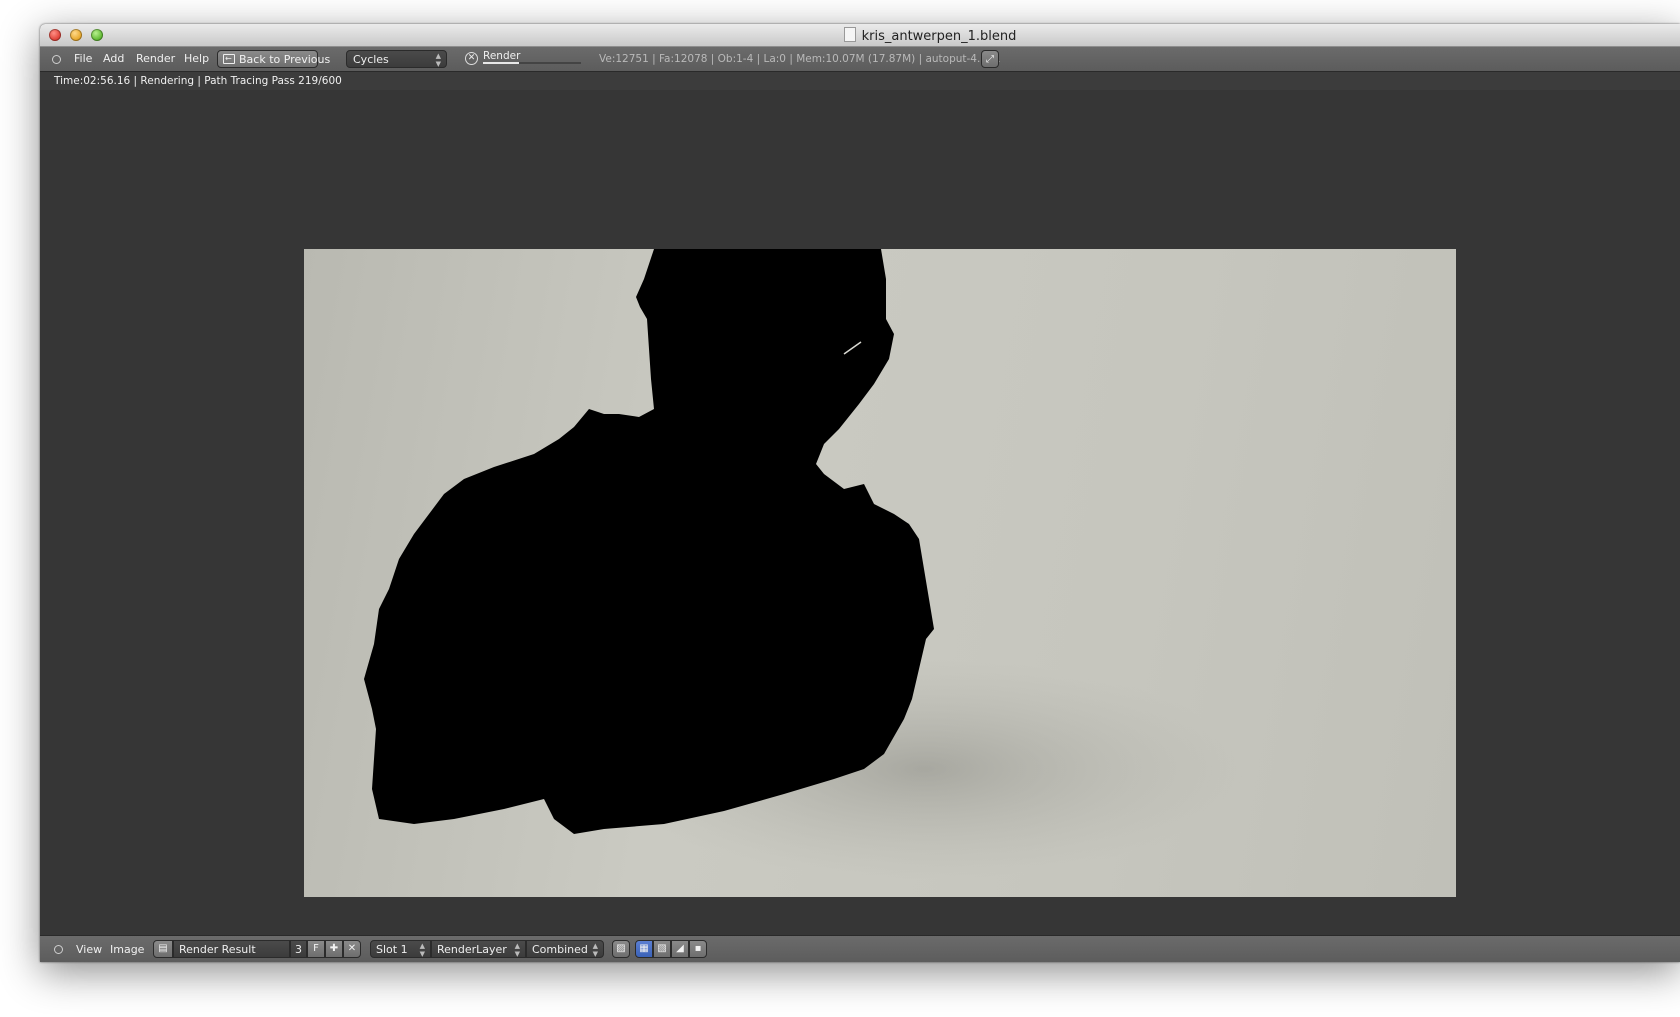 The image size is (1680, 1017). Describe the element at coordinates (334, 949) in the screenshot. I see `new-image-icon: ✚` at that location.